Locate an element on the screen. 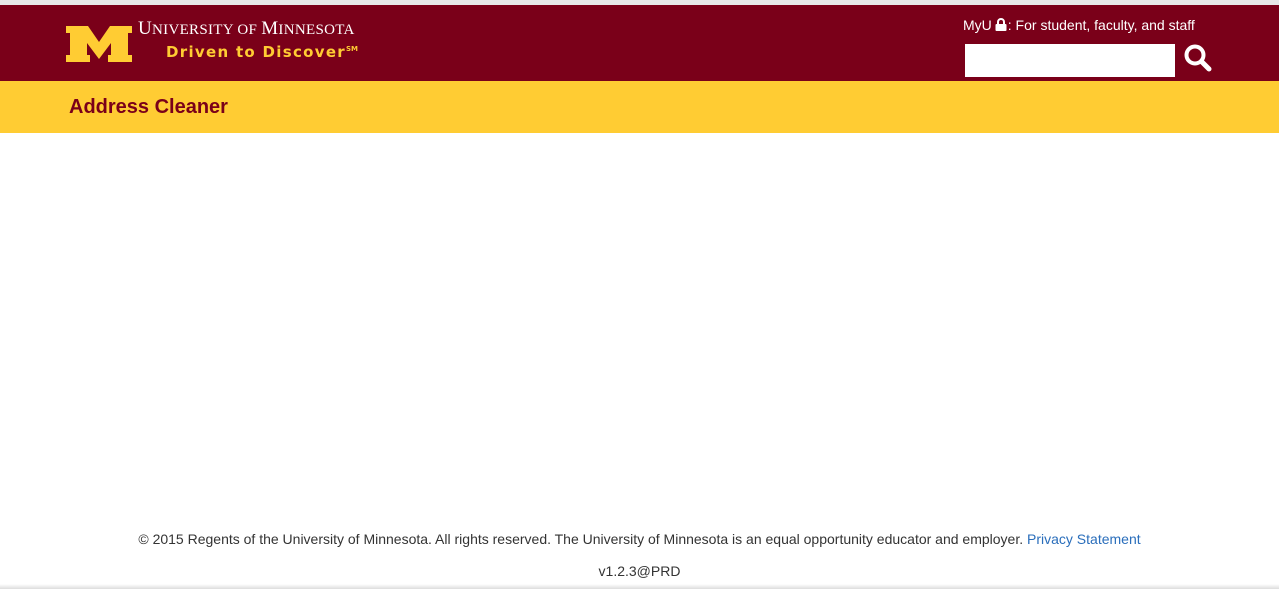 This screenshot has height=589, width=1279. wordmark-rest-2: INNESOTA is located at coordinates (316, 30).